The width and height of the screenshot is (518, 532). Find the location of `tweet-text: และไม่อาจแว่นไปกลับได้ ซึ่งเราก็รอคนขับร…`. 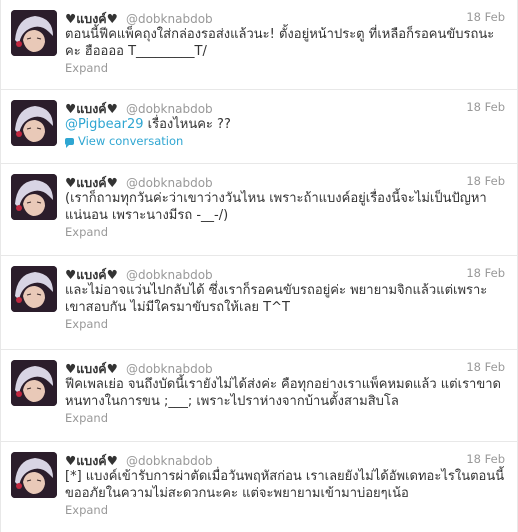

tweet-text: และไม่อาจแว่นไปกลับได้ ซึ่งเราก็รอคนขับร… is located at coordinates (276, 299).